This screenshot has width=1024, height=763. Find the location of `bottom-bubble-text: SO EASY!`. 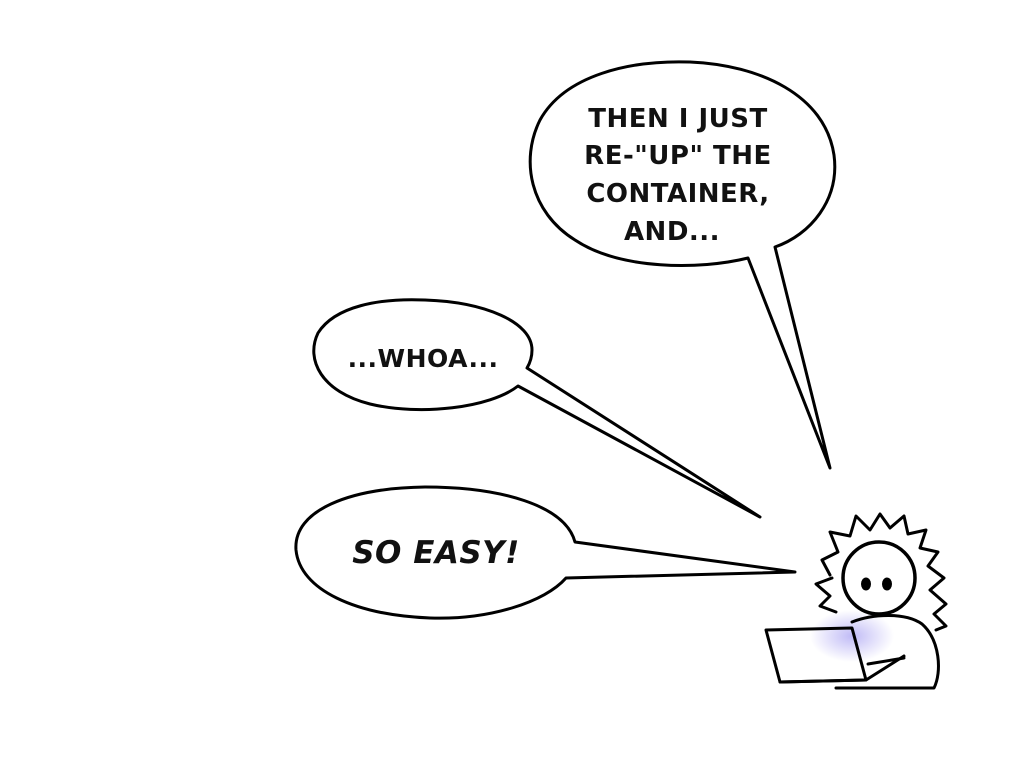

bottom-bubble-text: SO EASY! is located at coordinates (436, 553).